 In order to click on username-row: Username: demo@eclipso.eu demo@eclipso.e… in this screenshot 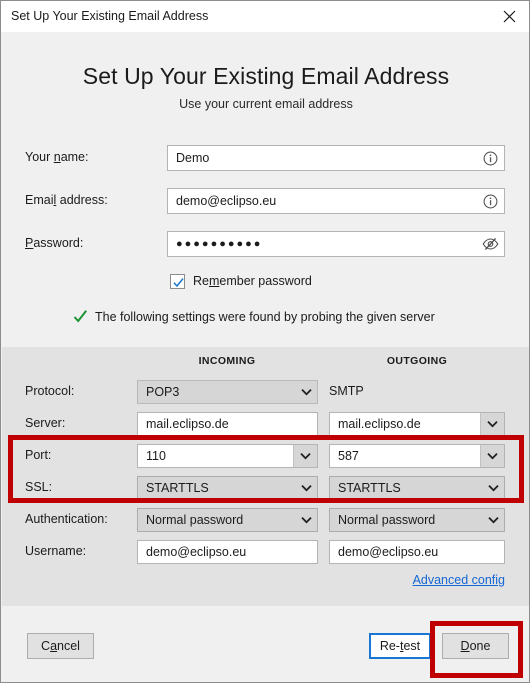, I will do `click(265, 552)`.